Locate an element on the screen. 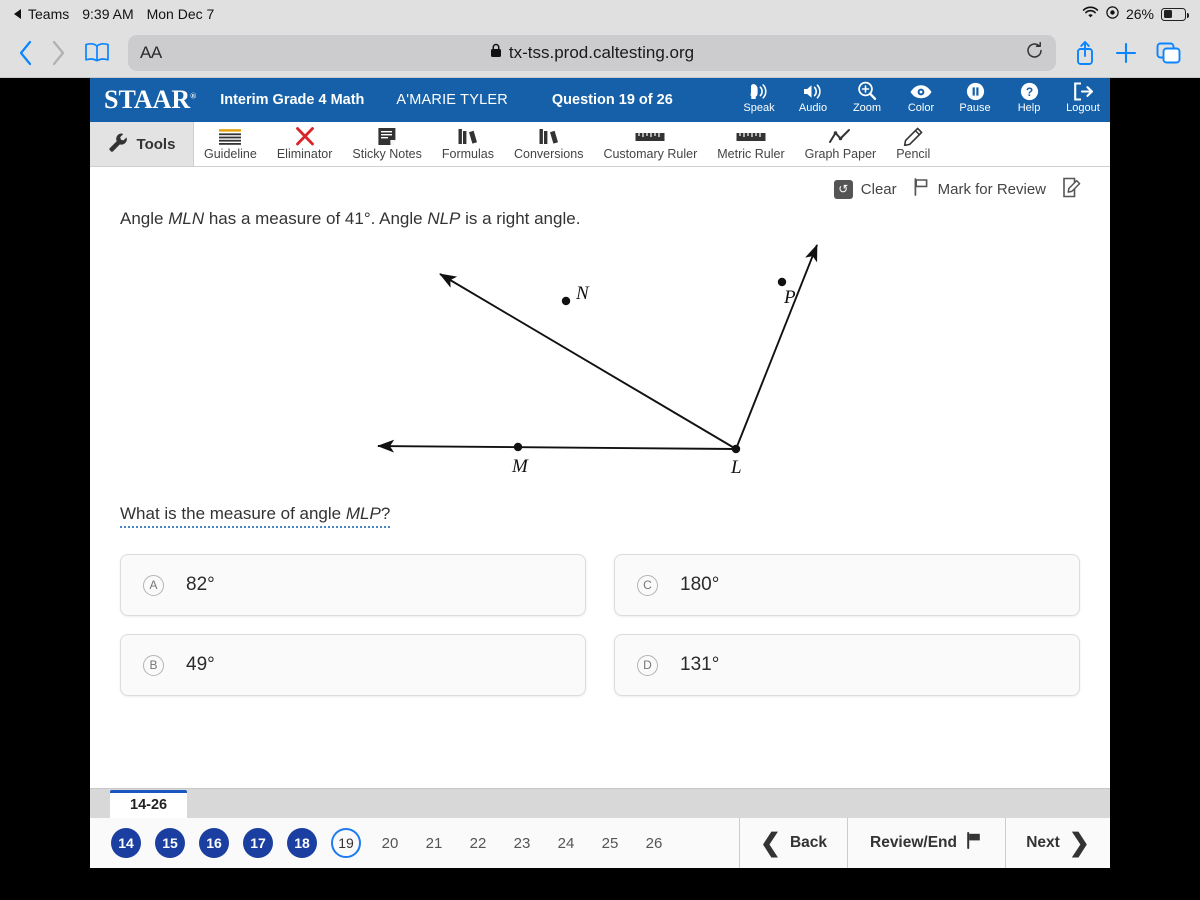 The image size is (1200, 900). chevron-right-icon is located at coordinates (58, 53).